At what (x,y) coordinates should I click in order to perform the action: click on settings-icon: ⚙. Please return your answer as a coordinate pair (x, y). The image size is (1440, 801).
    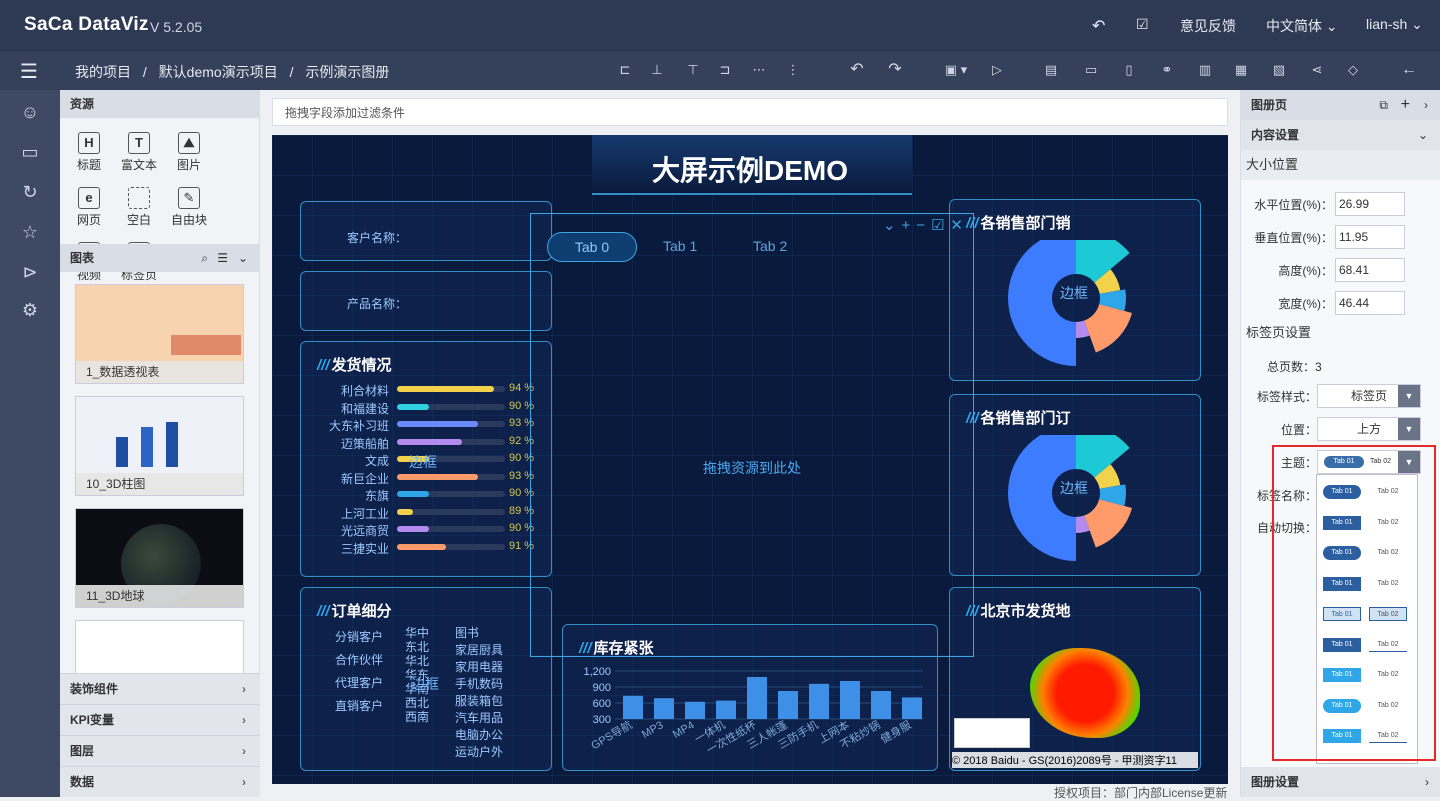
    Looking at the image, I should click on (30, 310).